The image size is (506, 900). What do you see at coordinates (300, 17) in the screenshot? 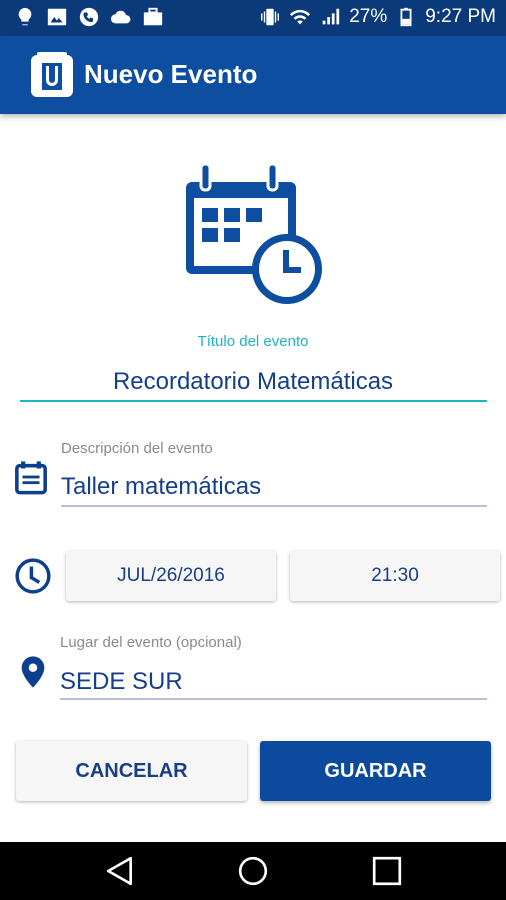
I see `wifi-icon` at bounding box center [300, 17].